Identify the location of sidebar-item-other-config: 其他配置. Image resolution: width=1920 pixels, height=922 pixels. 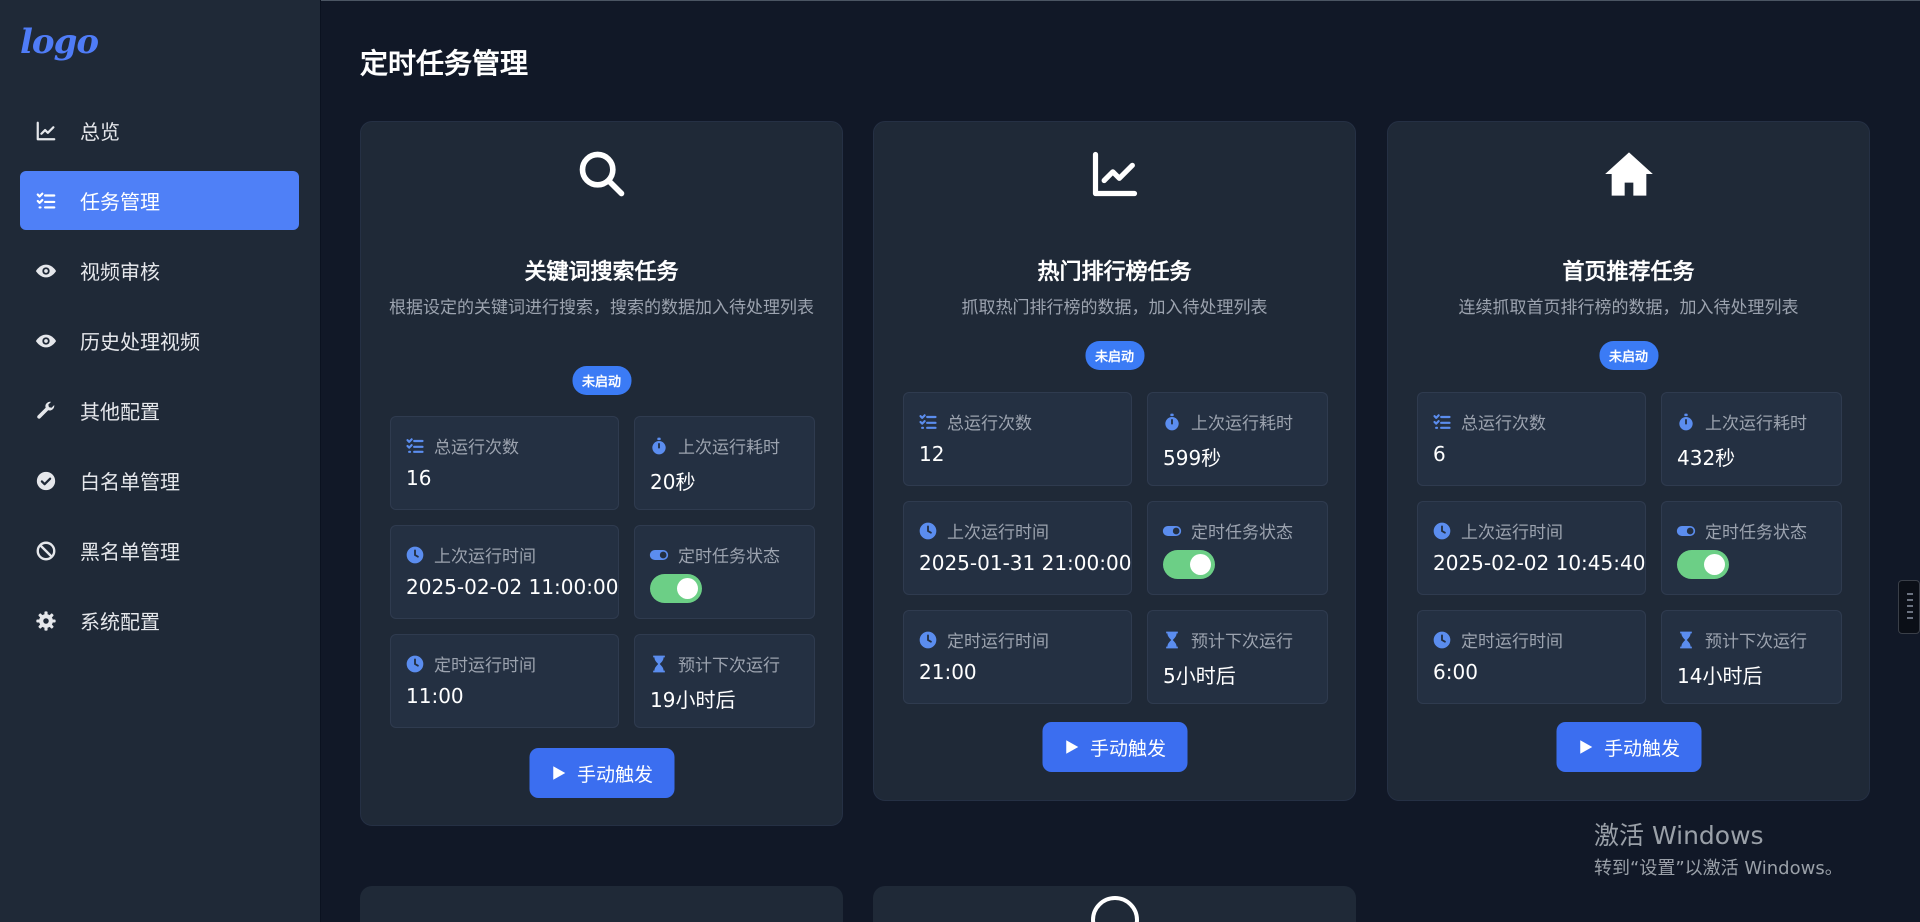
(159, 410).